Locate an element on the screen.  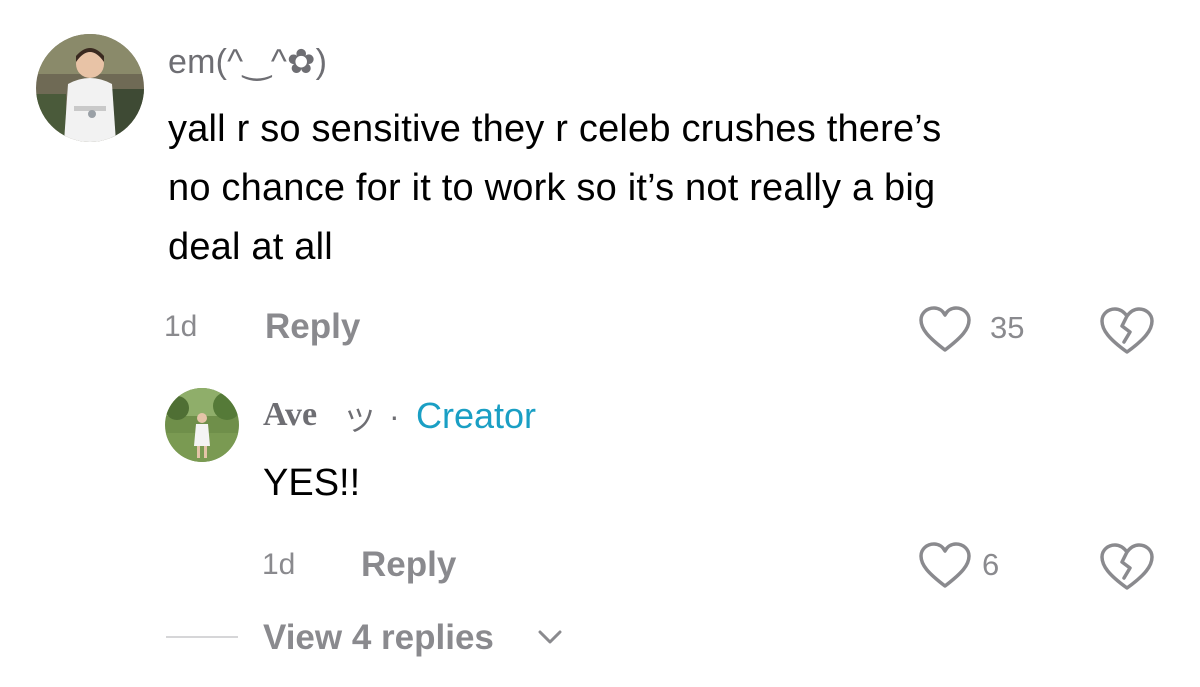
reply-timestamp: 1d is located at coordinates (279, 564).